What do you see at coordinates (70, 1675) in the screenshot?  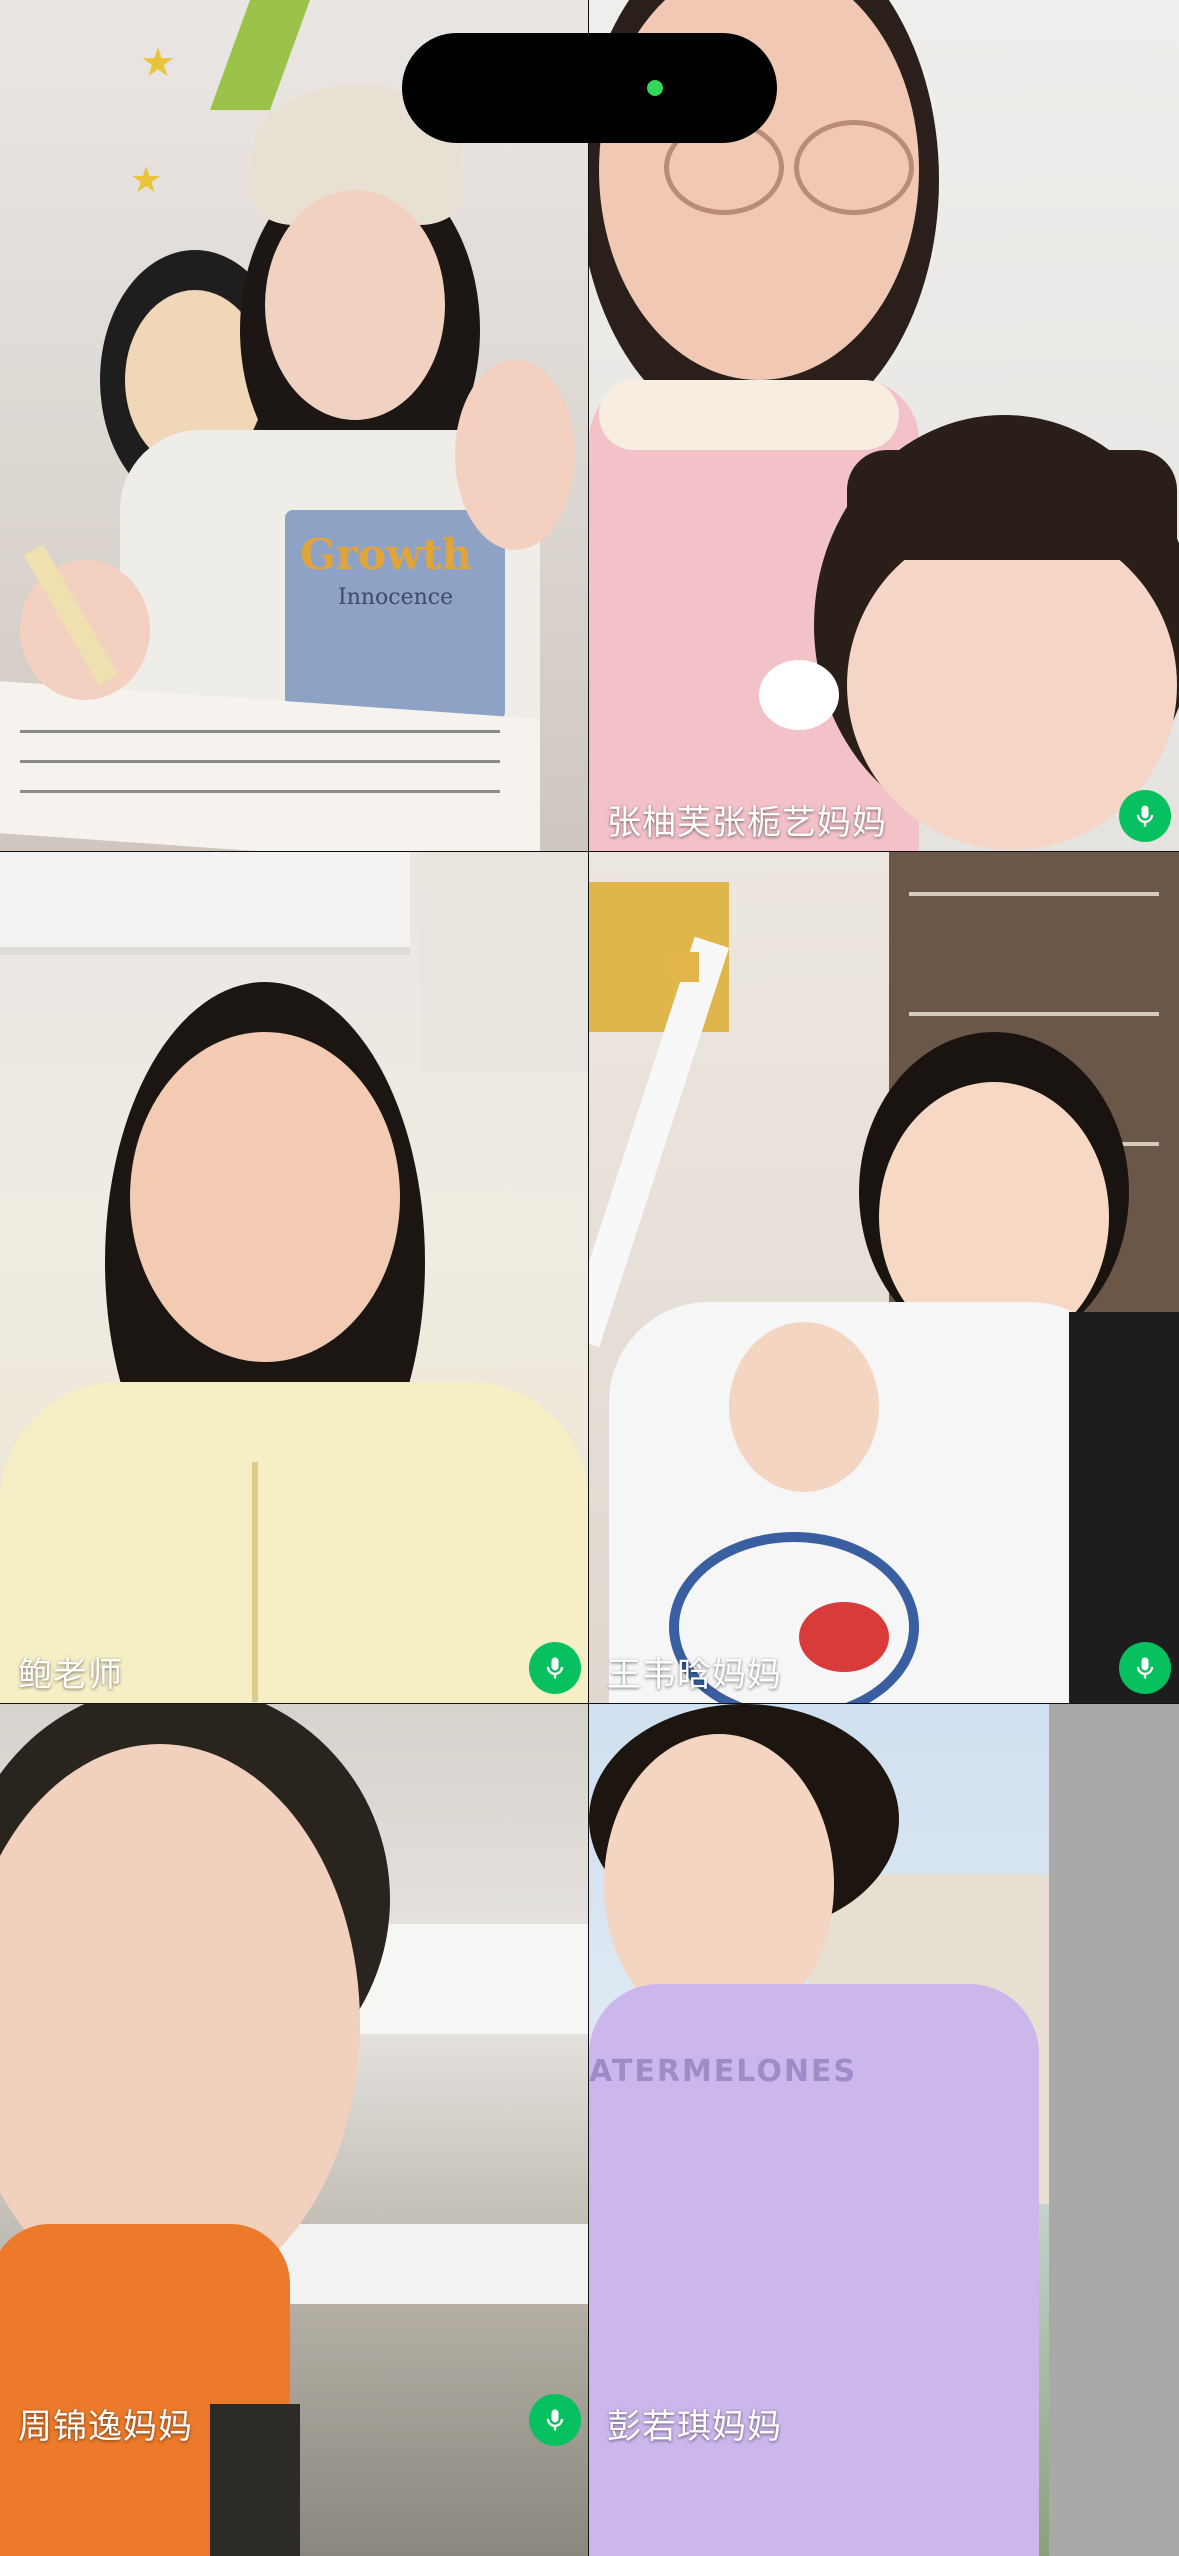 I see `participant-label-3: 鲍老师` at bounding box center [70, 1675].